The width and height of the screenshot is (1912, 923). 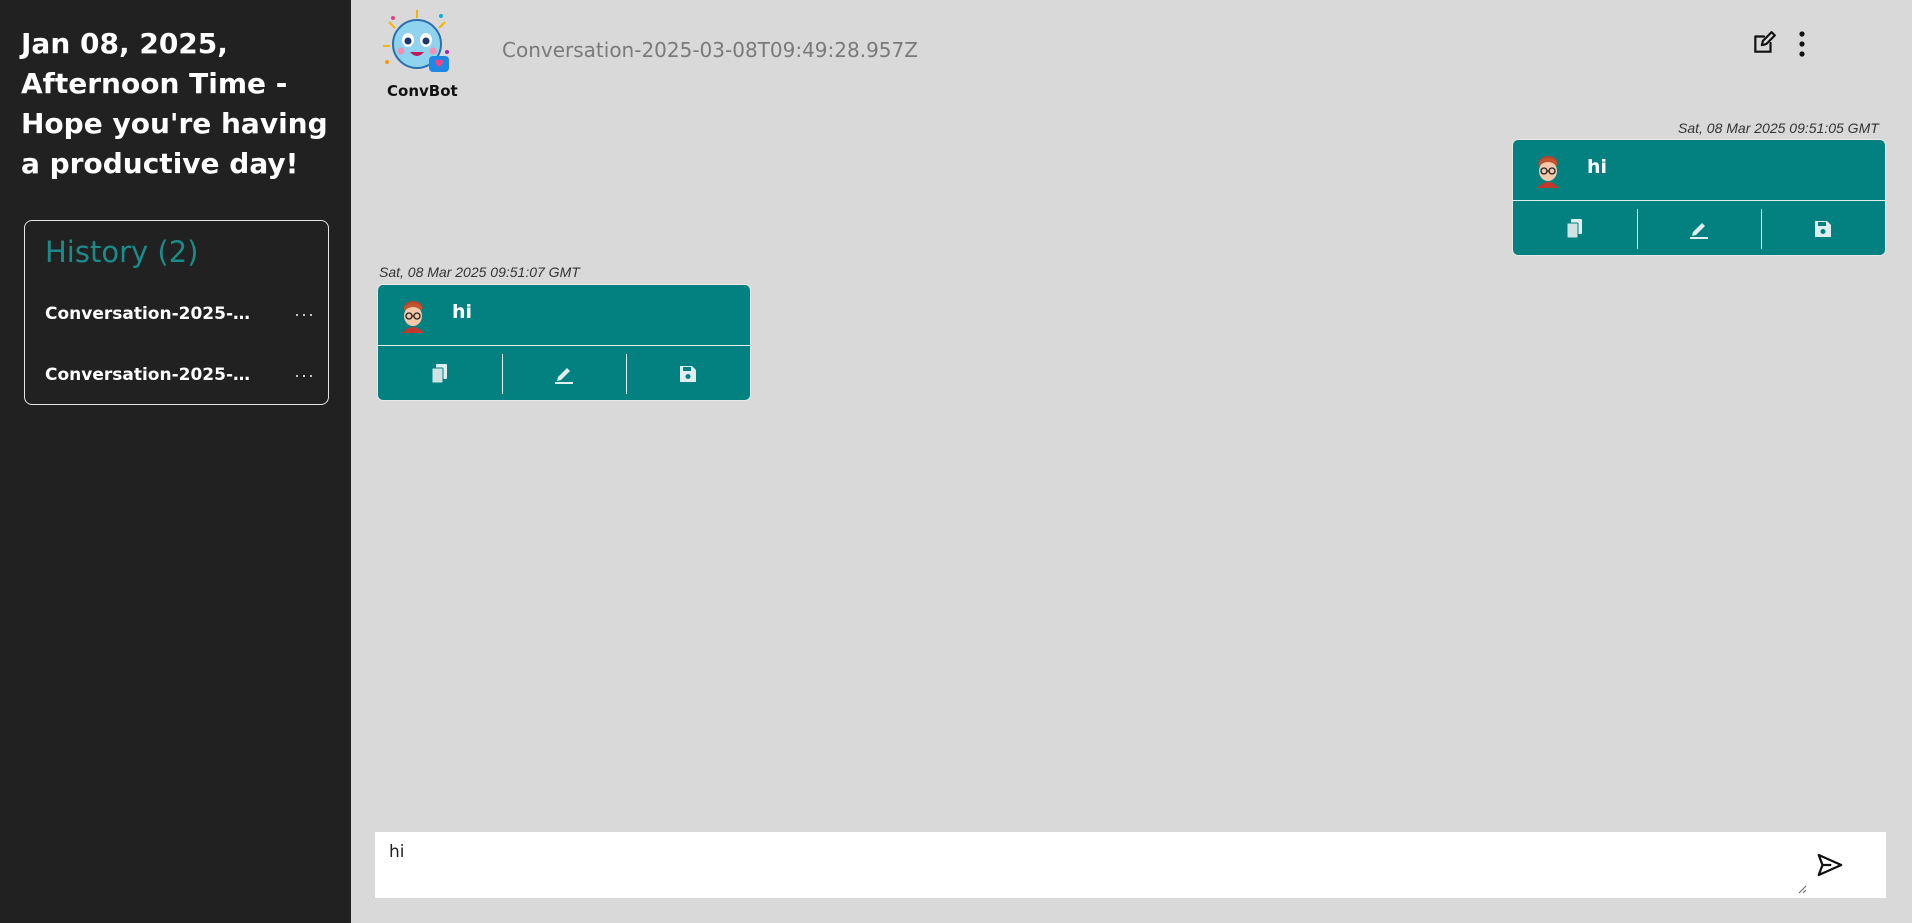 I want to click on message-timestamp: Sat, 08 Mar 2025 09:51:07 GMT, so click(x=479, y=272).